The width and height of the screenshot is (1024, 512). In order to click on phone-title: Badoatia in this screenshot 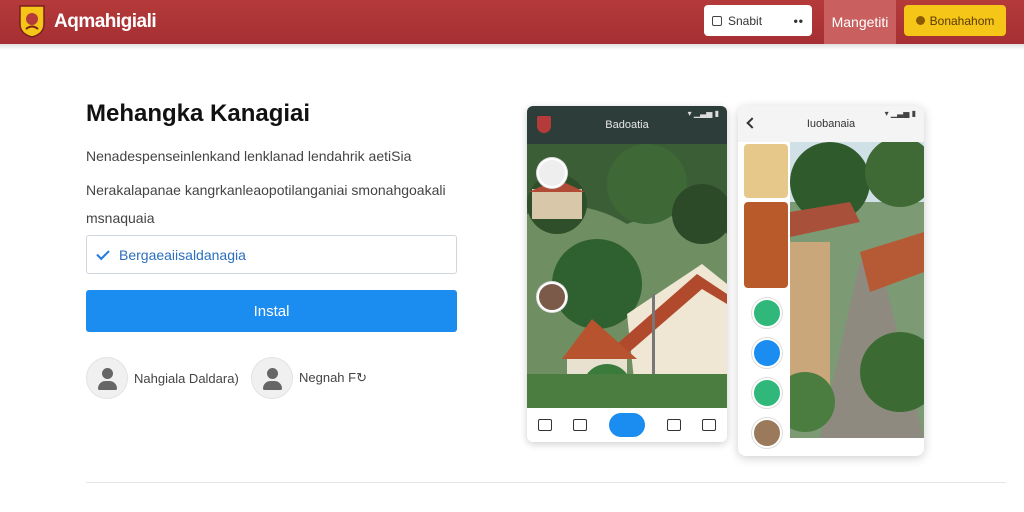, I will do `click(627, 125)`.